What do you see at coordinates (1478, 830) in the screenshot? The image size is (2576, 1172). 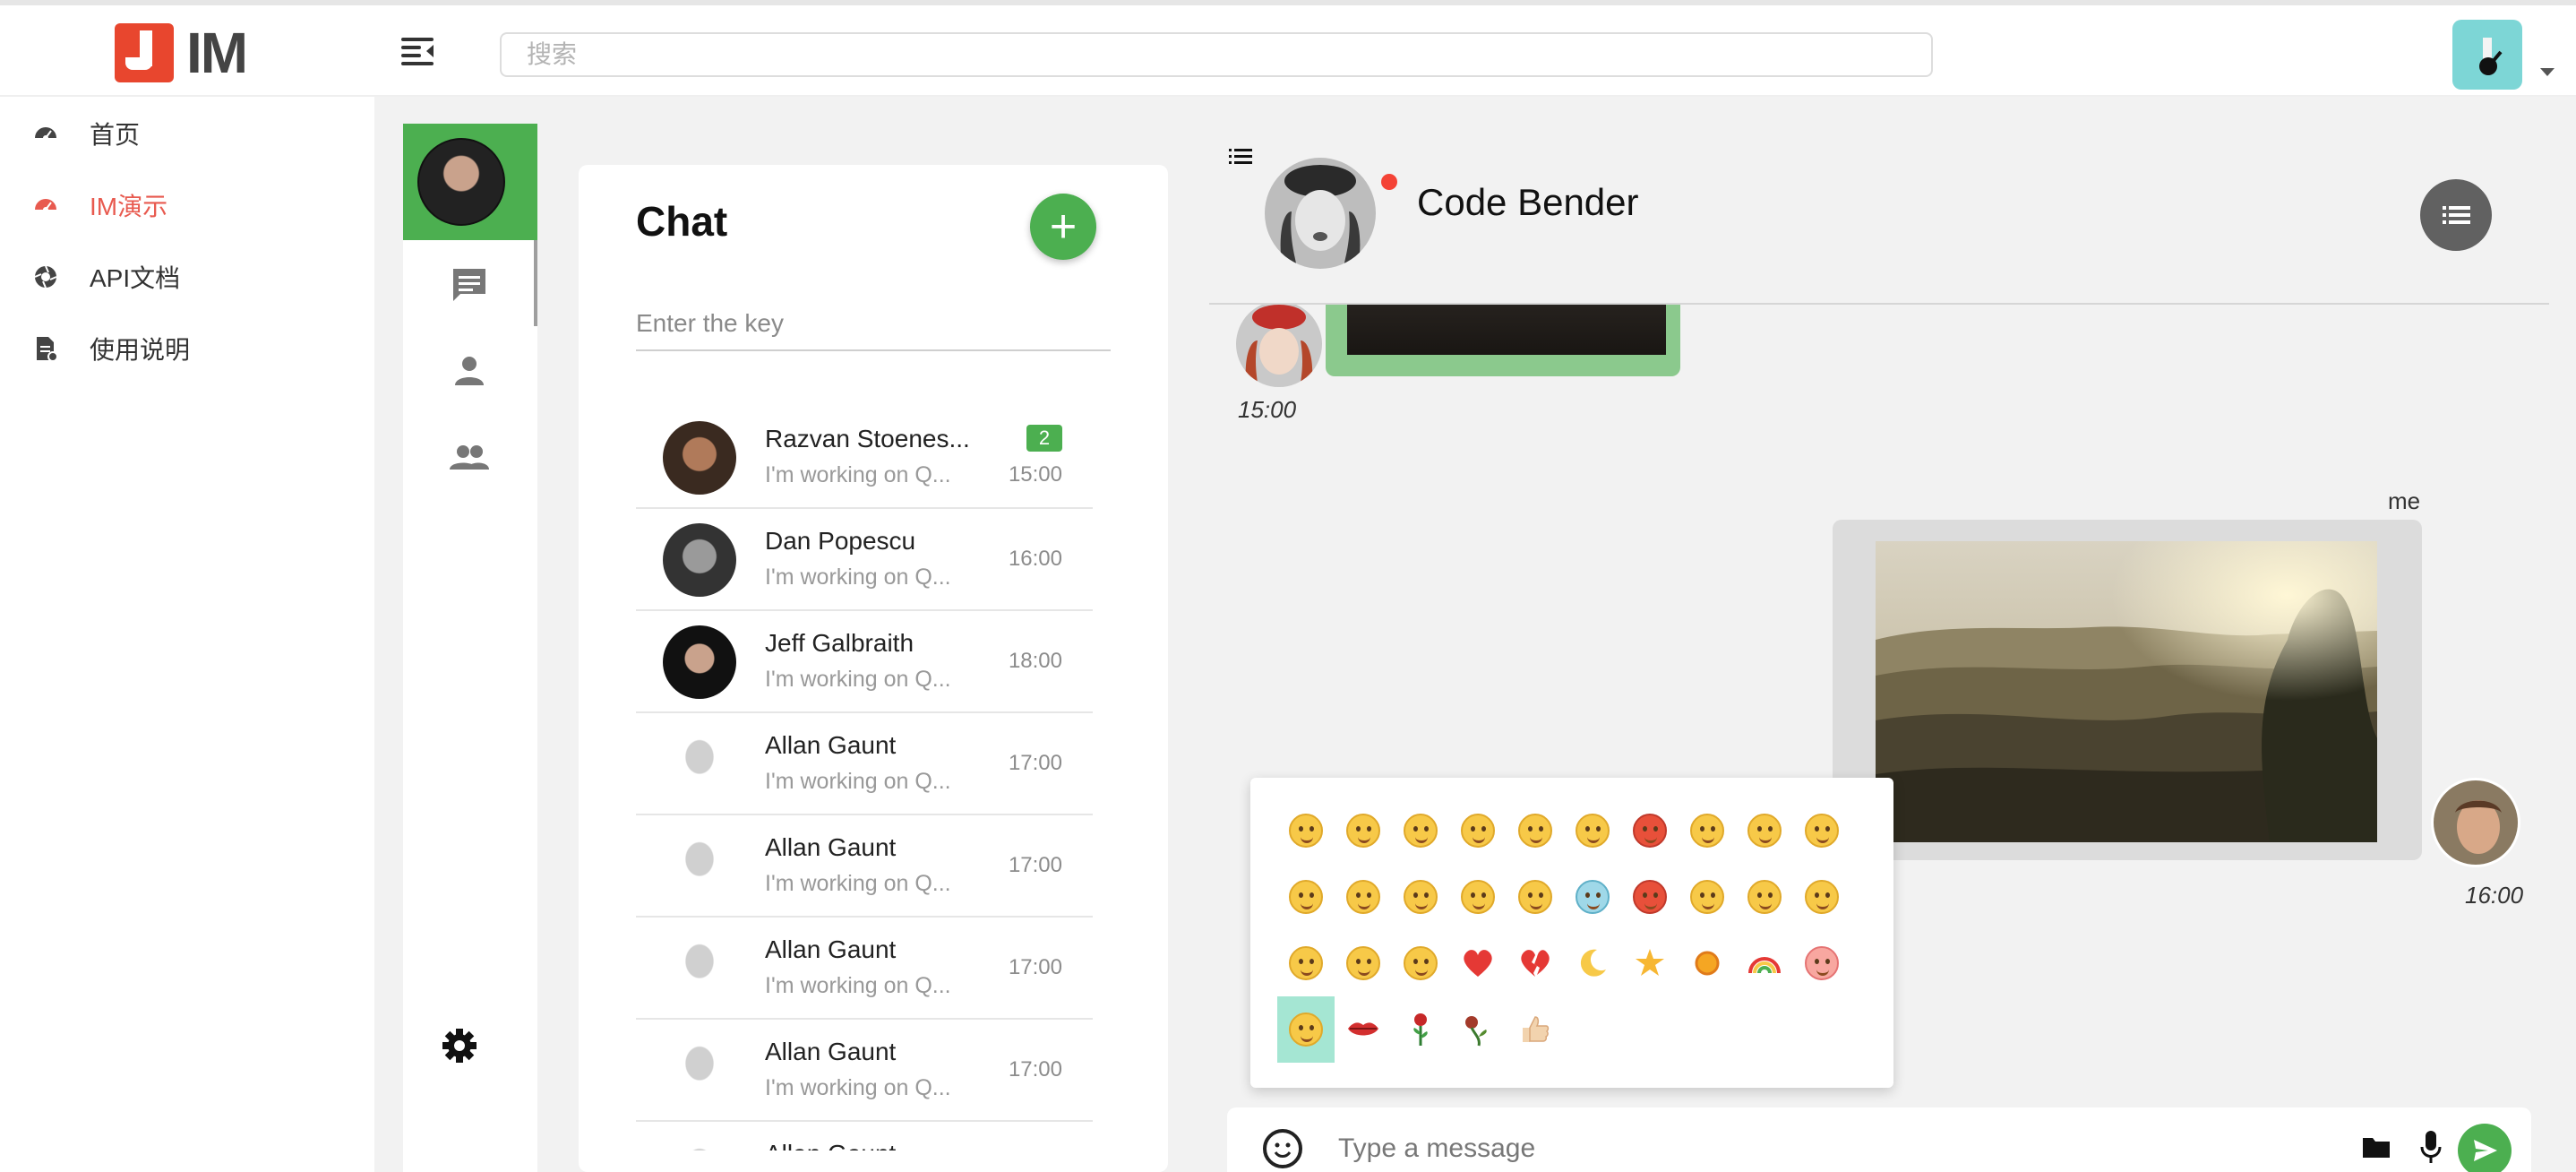 I see `emoji-sweat` at bounding box center [1478, 830].